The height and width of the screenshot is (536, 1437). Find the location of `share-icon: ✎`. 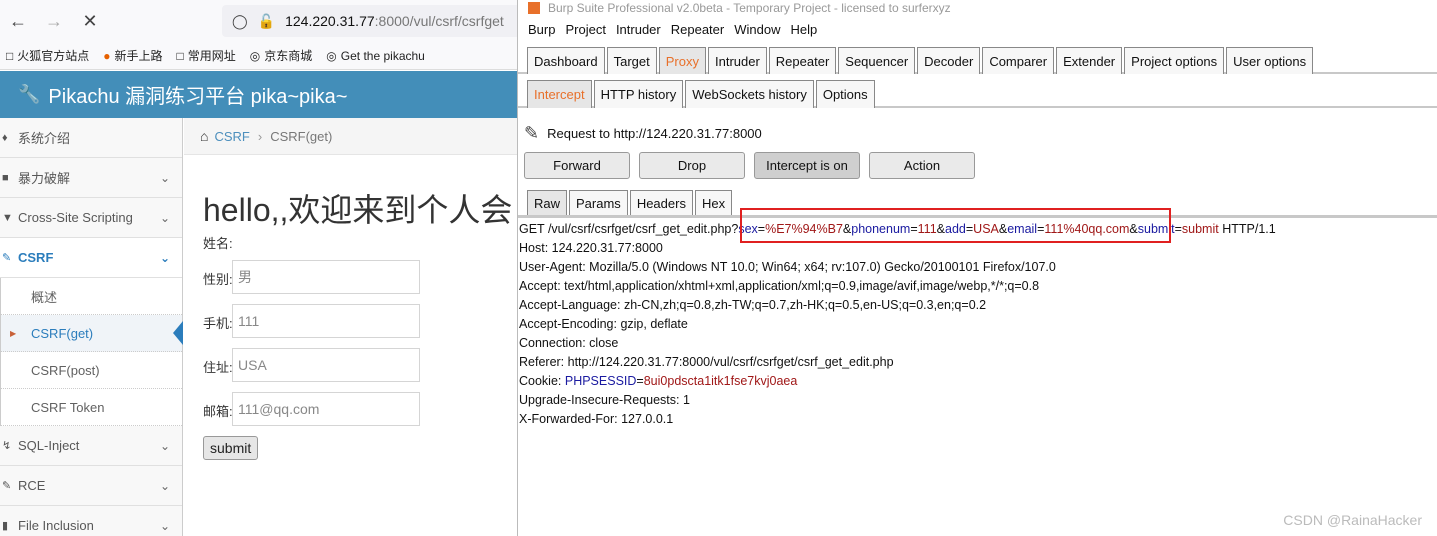

share-icon: ✎ is located at coordinates (7, 258).